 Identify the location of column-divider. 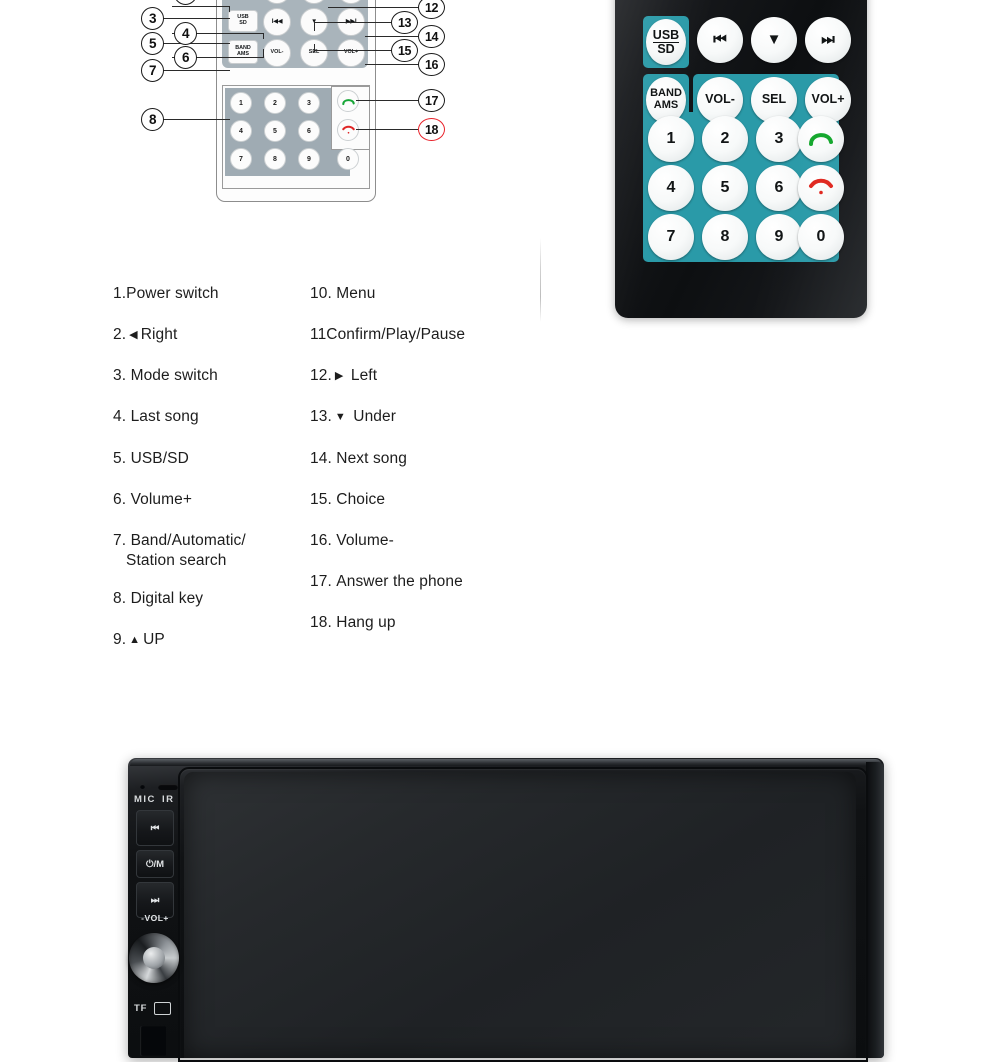
(540, 280).